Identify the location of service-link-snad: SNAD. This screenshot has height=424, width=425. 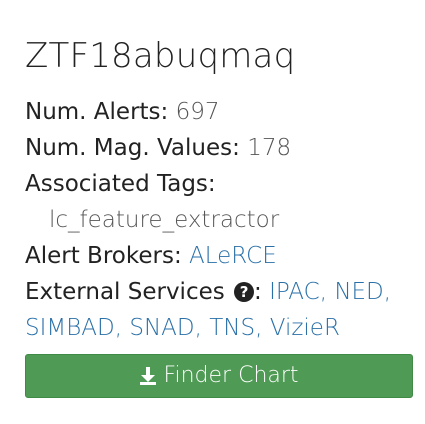
(161, 328).